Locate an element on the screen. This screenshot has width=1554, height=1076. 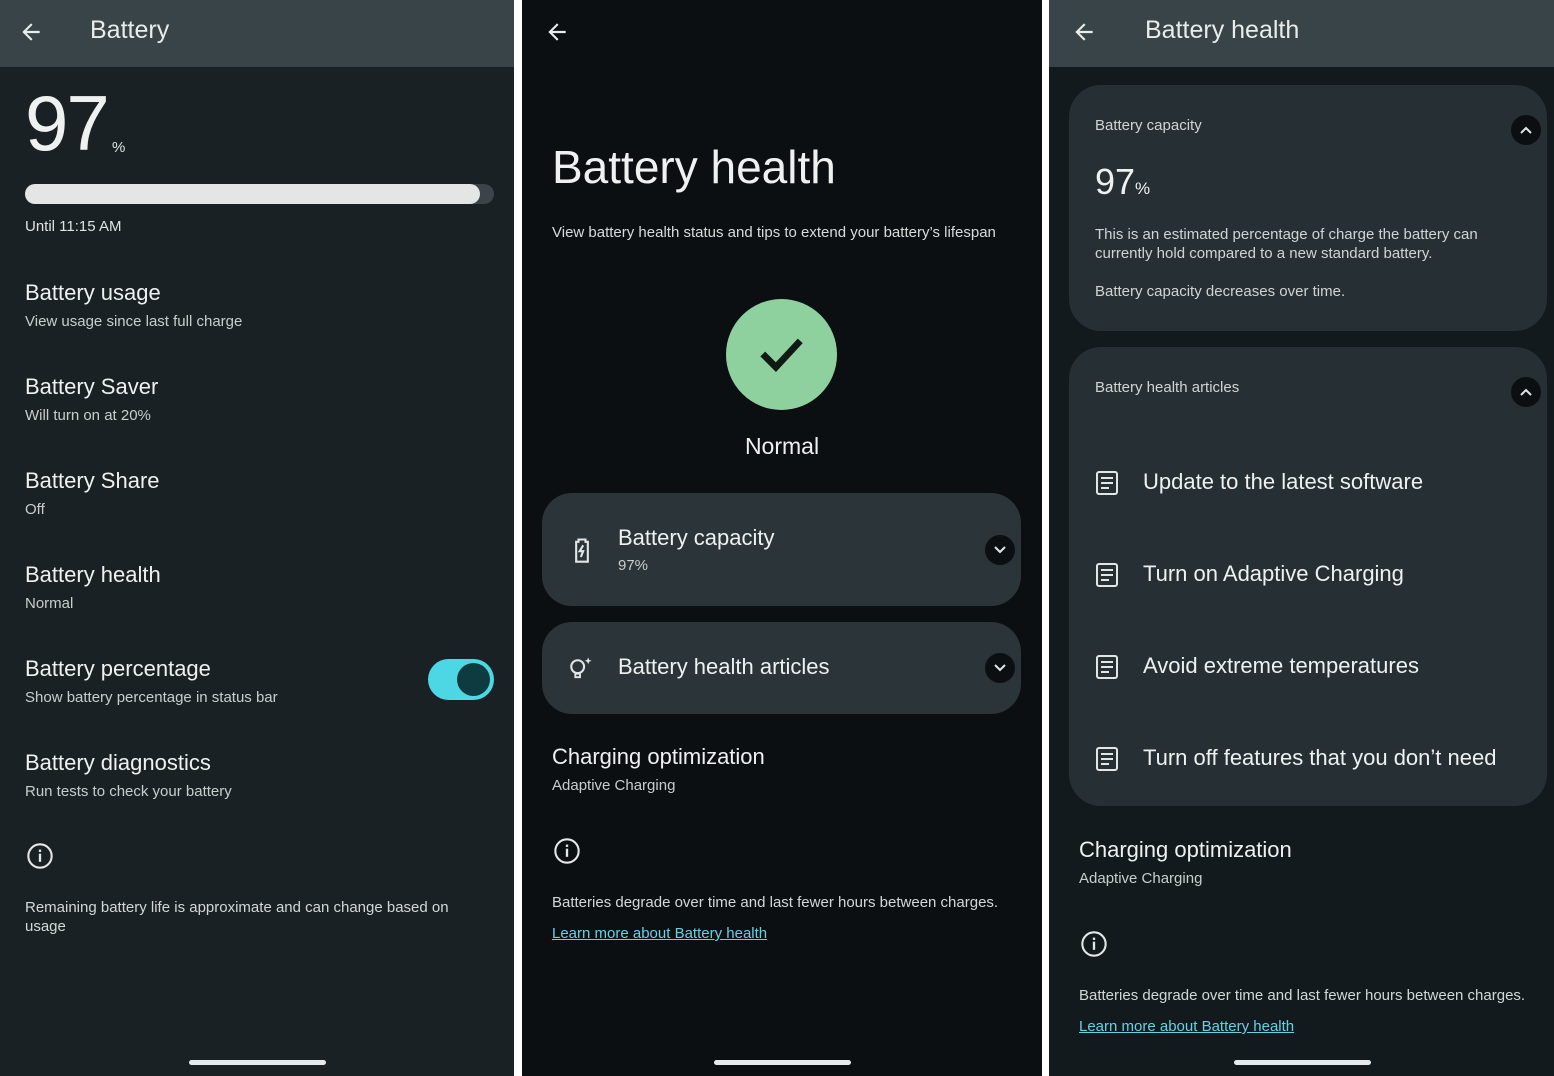
page-title: Battery is located at coordinates (130, 30).